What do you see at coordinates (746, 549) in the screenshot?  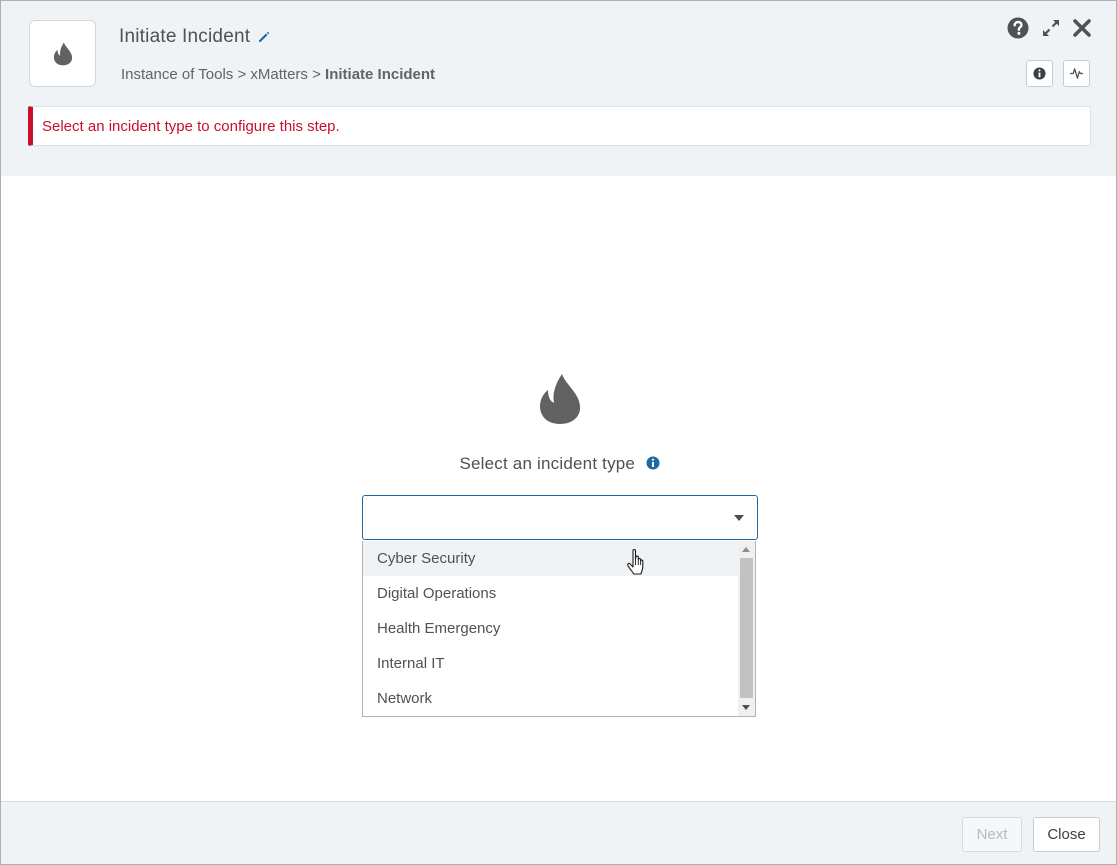 I see `scroll-up-arrow-icon` at bounding box center [746, 549].